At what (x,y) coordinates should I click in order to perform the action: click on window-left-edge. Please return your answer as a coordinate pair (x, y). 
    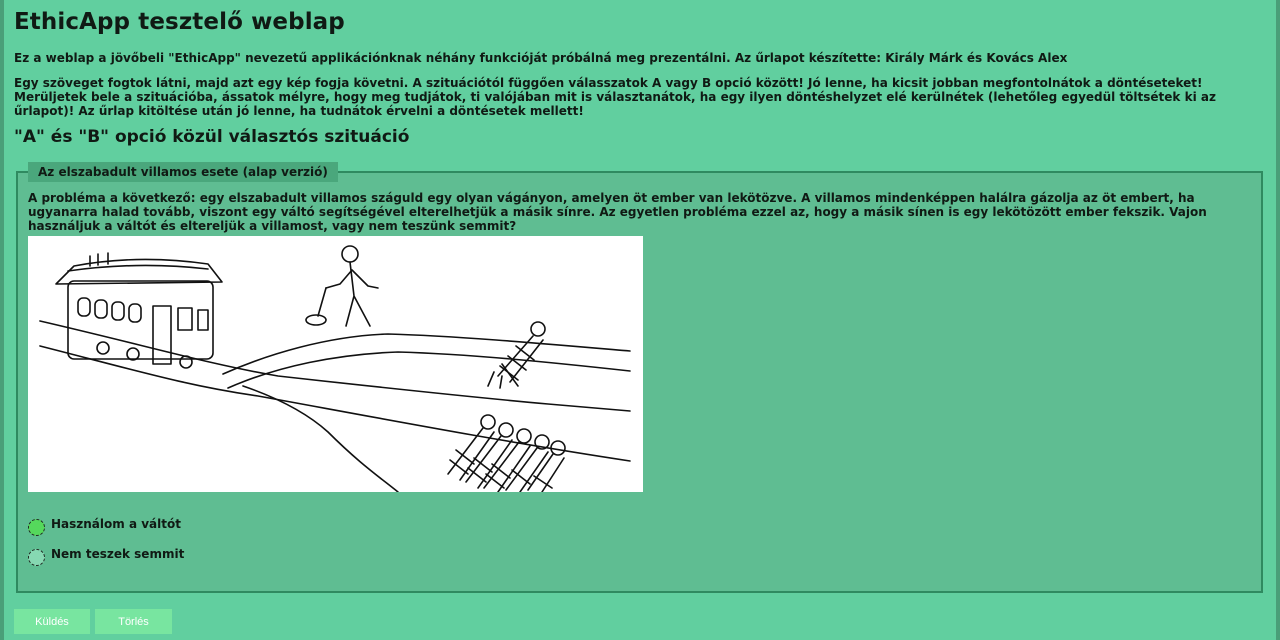
    Looking at the image, I should click on (2, 320).